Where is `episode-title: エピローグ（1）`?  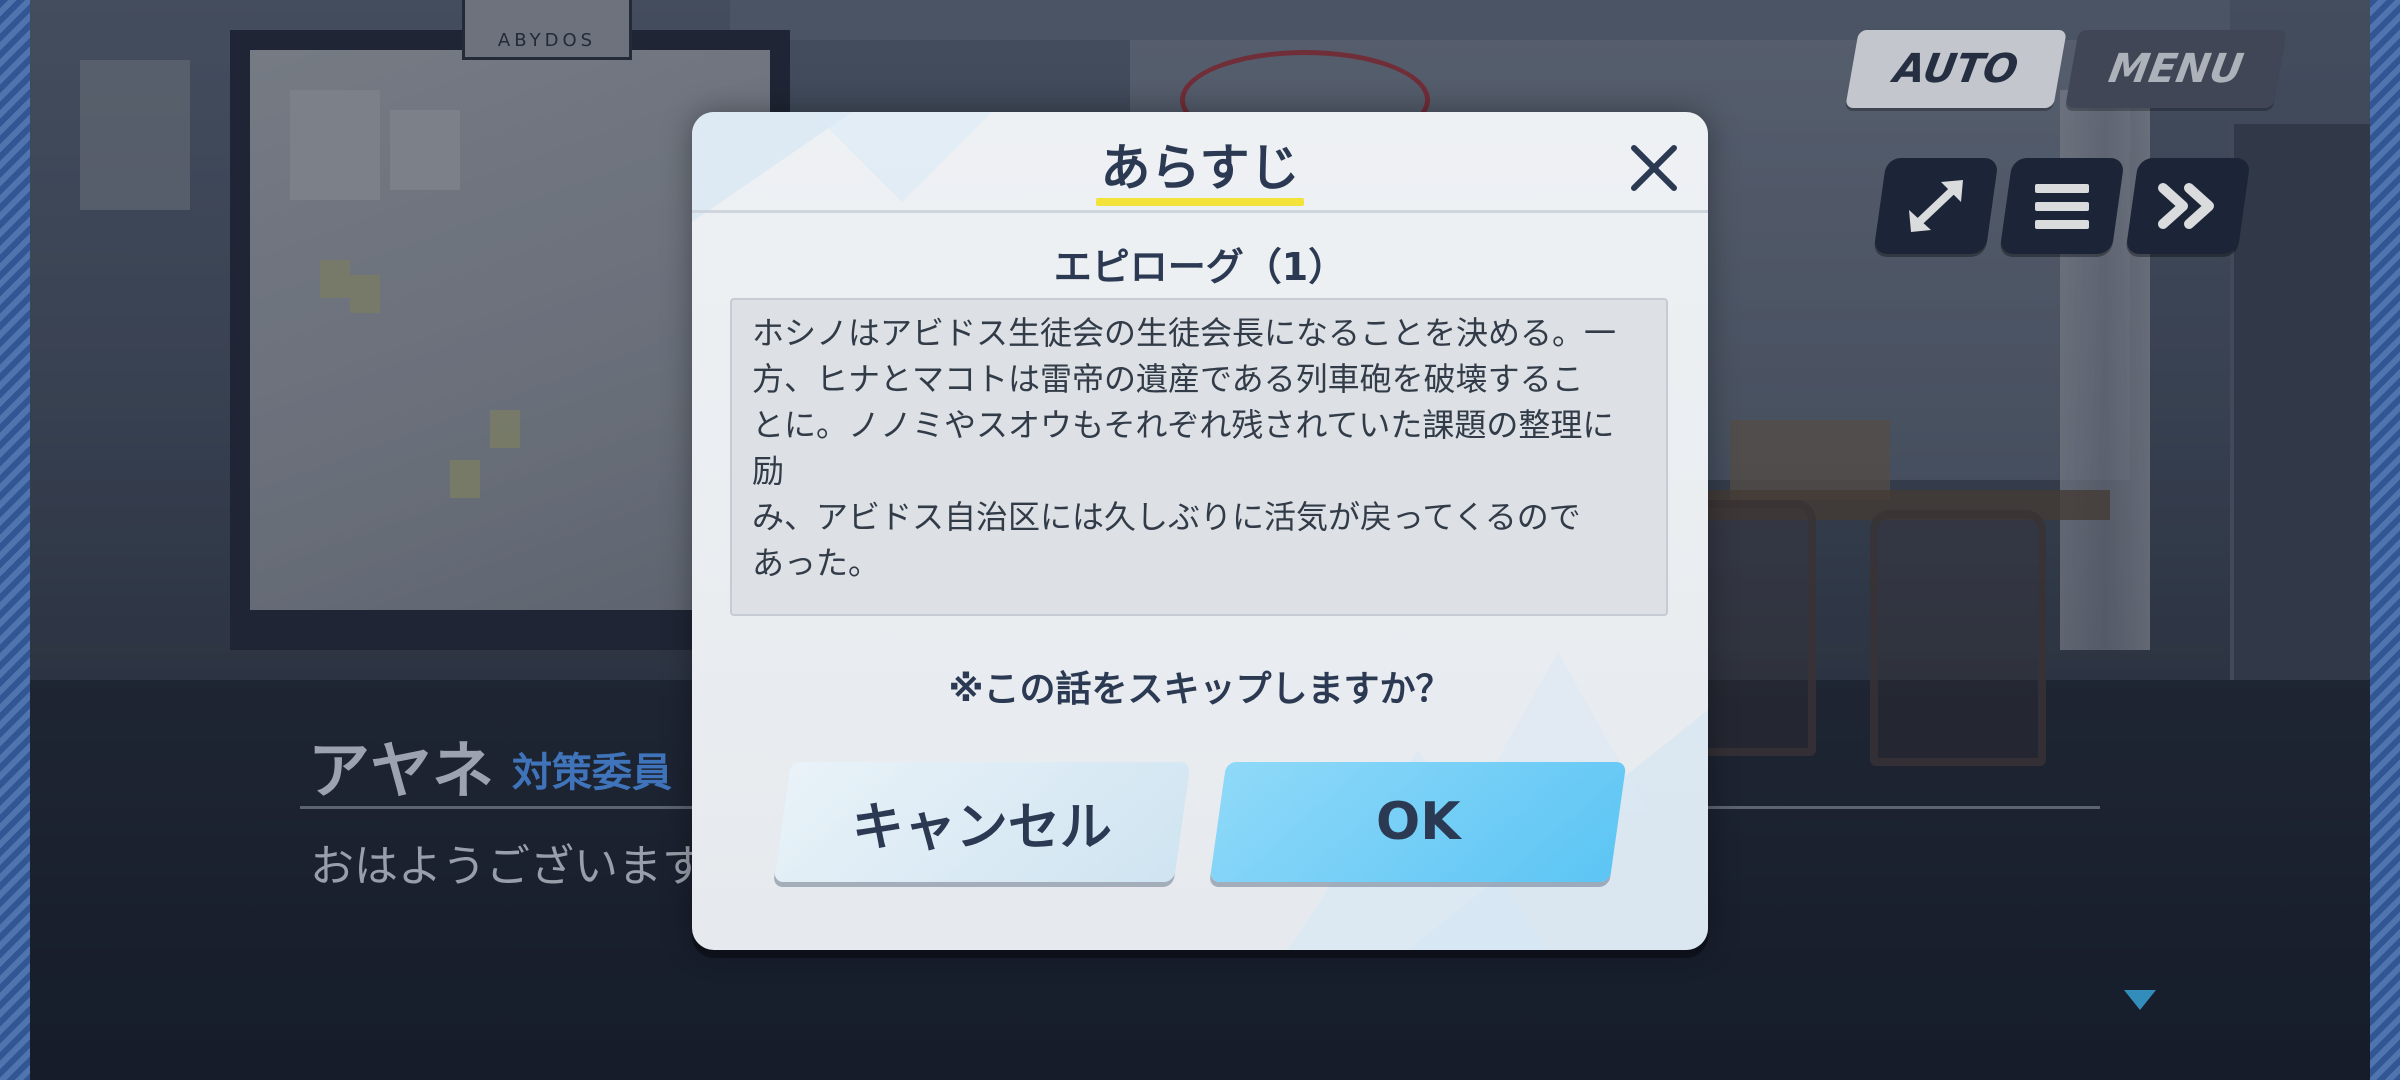 episode-title: エピローグ（1） is located at coordinates (1200, 267).